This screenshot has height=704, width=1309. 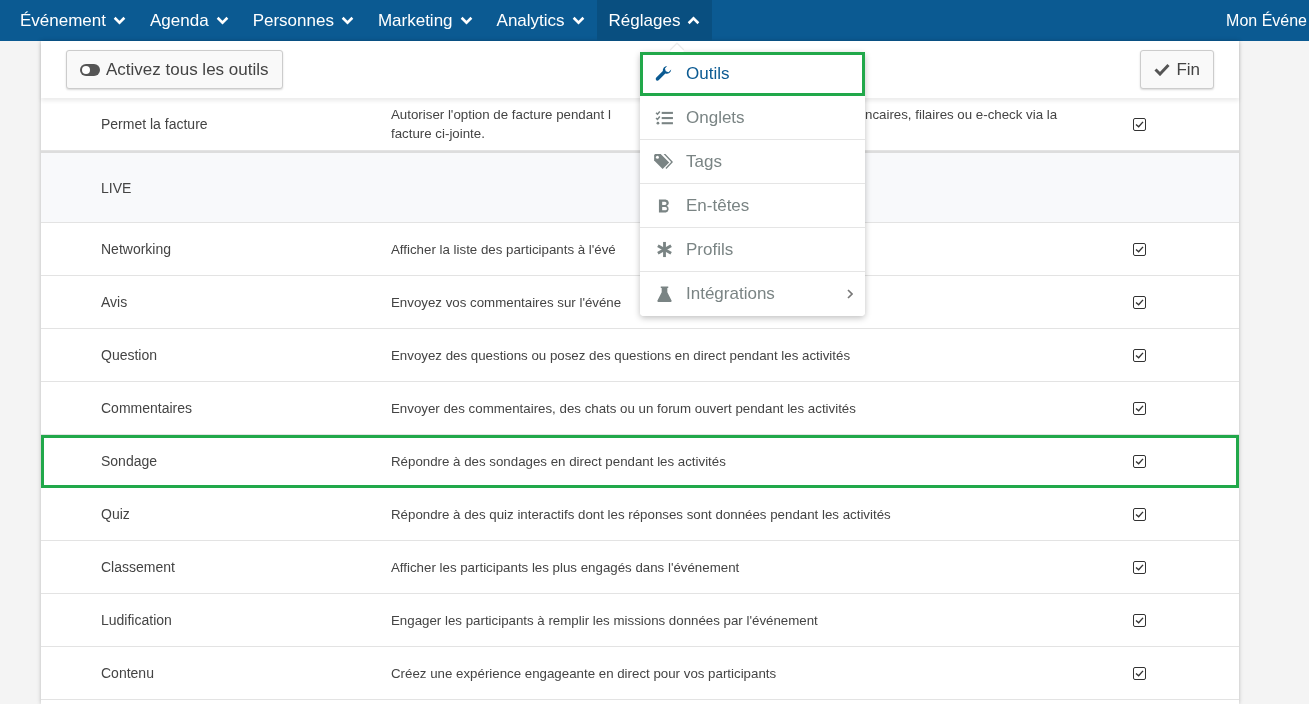 I want to click on tool-description: Répondre à des sondages en direct pendant les activités, so click(x=558, y=461).